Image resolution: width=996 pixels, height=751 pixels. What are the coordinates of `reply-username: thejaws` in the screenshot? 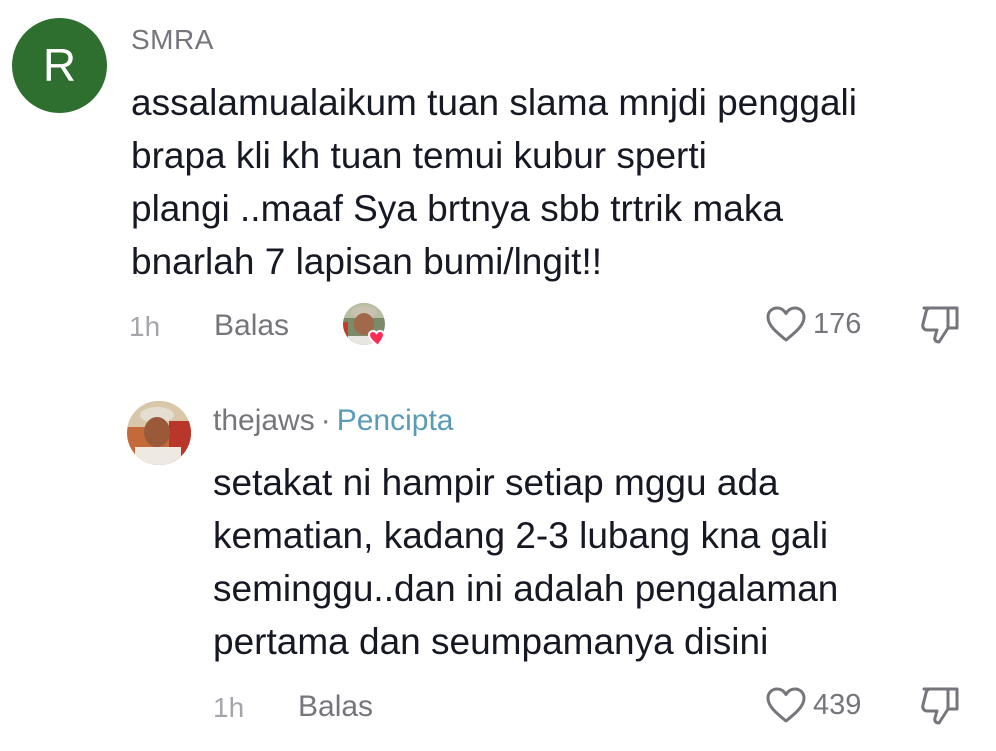 It's located at (264, 420).